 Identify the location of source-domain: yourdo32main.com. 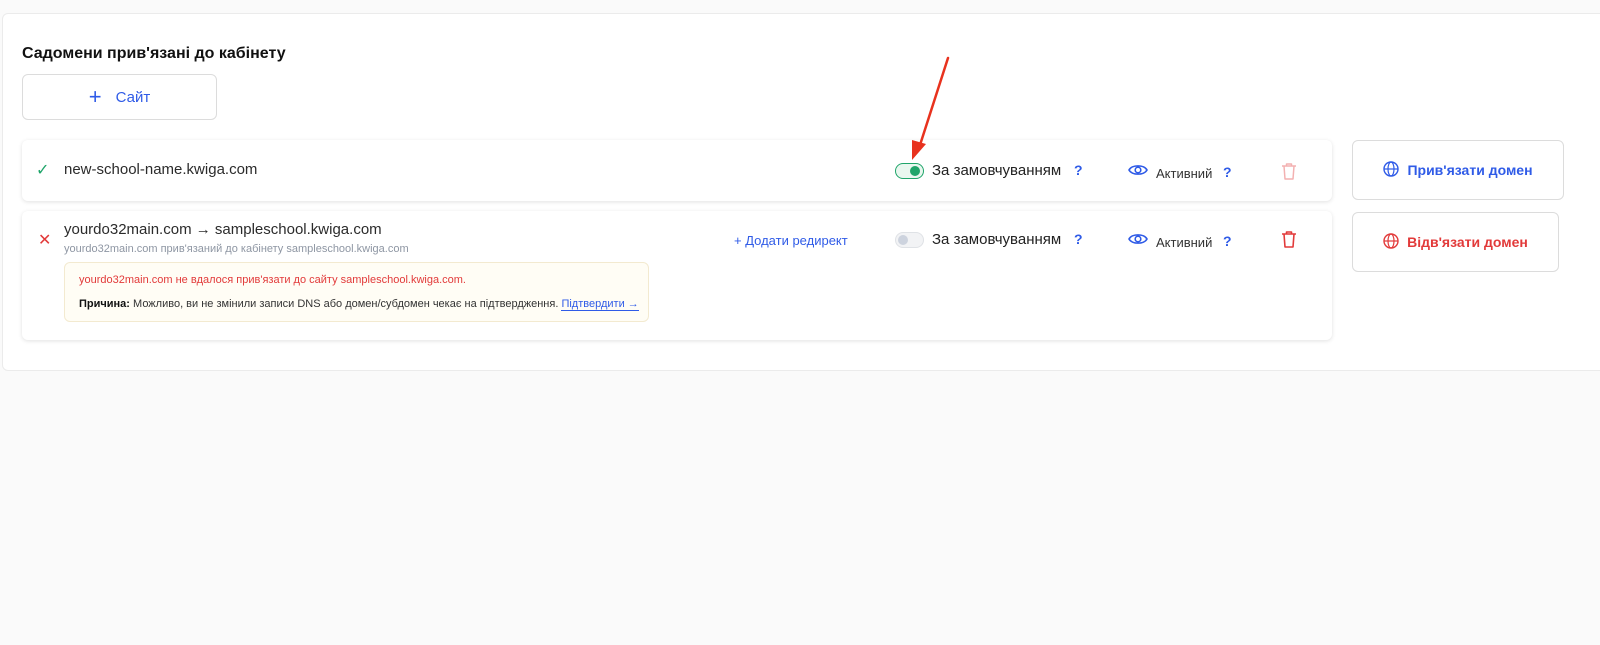
(128, 229).